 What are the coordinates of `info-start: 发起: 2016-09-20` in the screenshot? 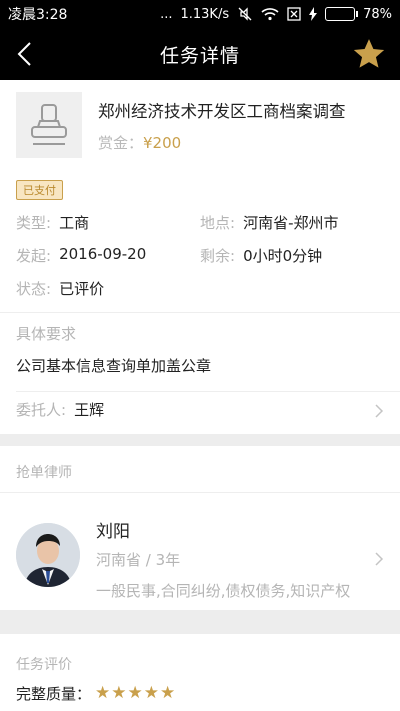 It's located at (81, 255).